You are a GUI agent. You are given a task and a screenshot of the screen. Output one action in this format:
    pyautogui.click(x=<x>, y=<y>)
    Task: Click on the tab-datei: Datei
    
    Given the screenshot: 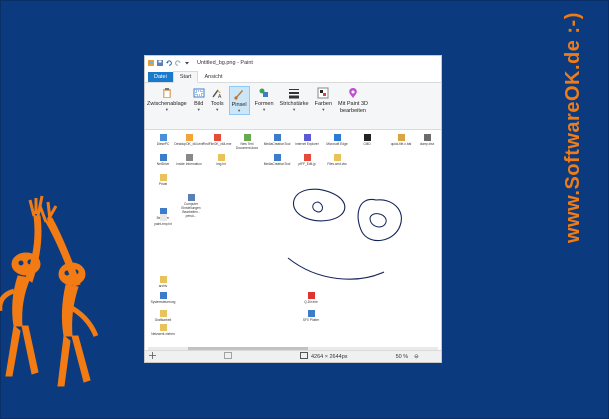 What is the action you would take?
    pyautogui.click(x=160, y=77)
    